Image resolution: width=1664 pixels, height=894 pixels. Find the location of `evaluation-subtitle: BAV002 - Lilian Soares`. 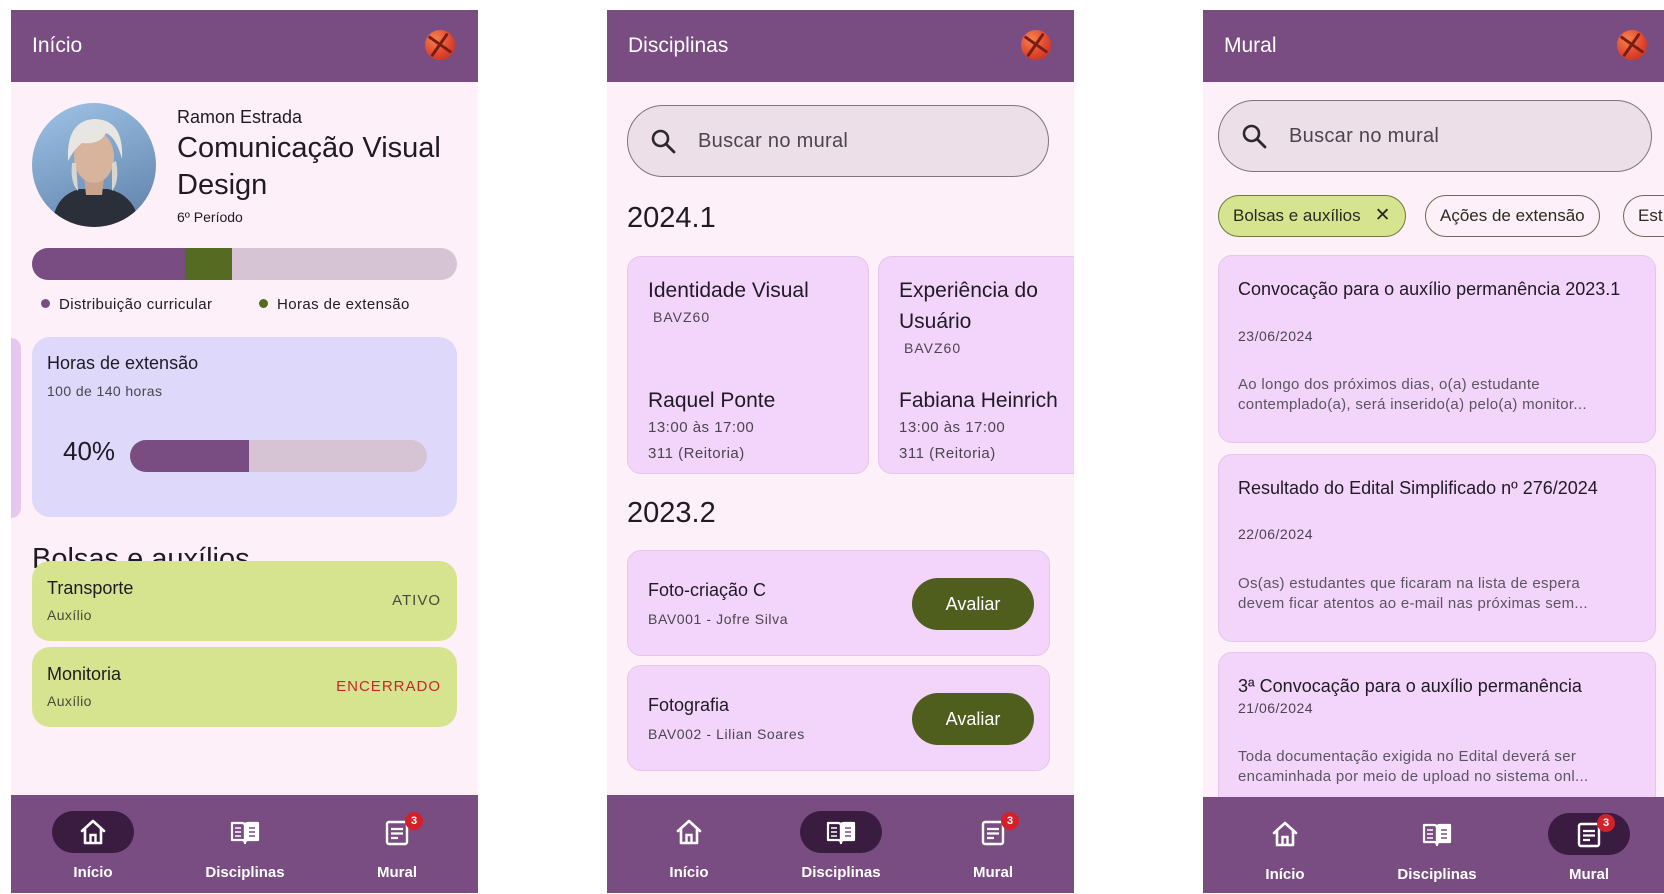

evaluation-subtitle: BAV002 - Lilian Soares is located at coordinates (726, 734).